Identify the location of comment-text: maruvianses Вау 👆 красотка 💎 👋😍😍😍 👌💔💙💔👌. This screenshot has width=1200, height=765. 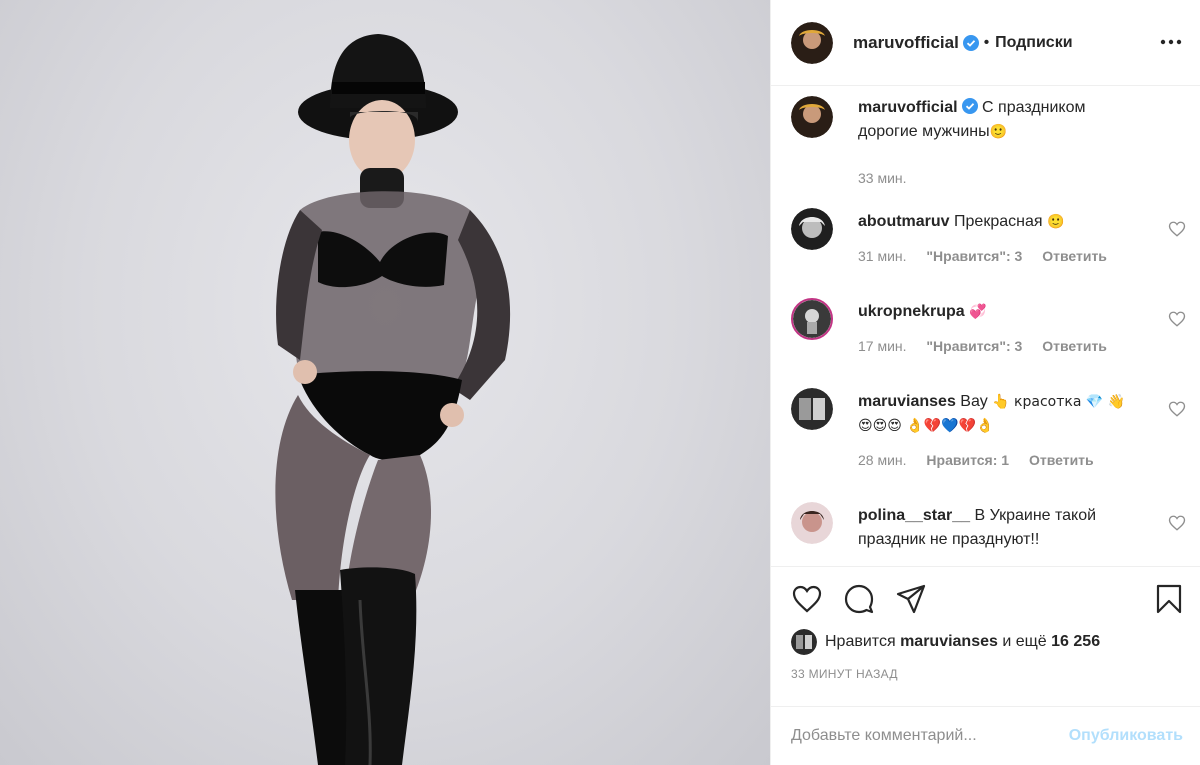
(998, 414).